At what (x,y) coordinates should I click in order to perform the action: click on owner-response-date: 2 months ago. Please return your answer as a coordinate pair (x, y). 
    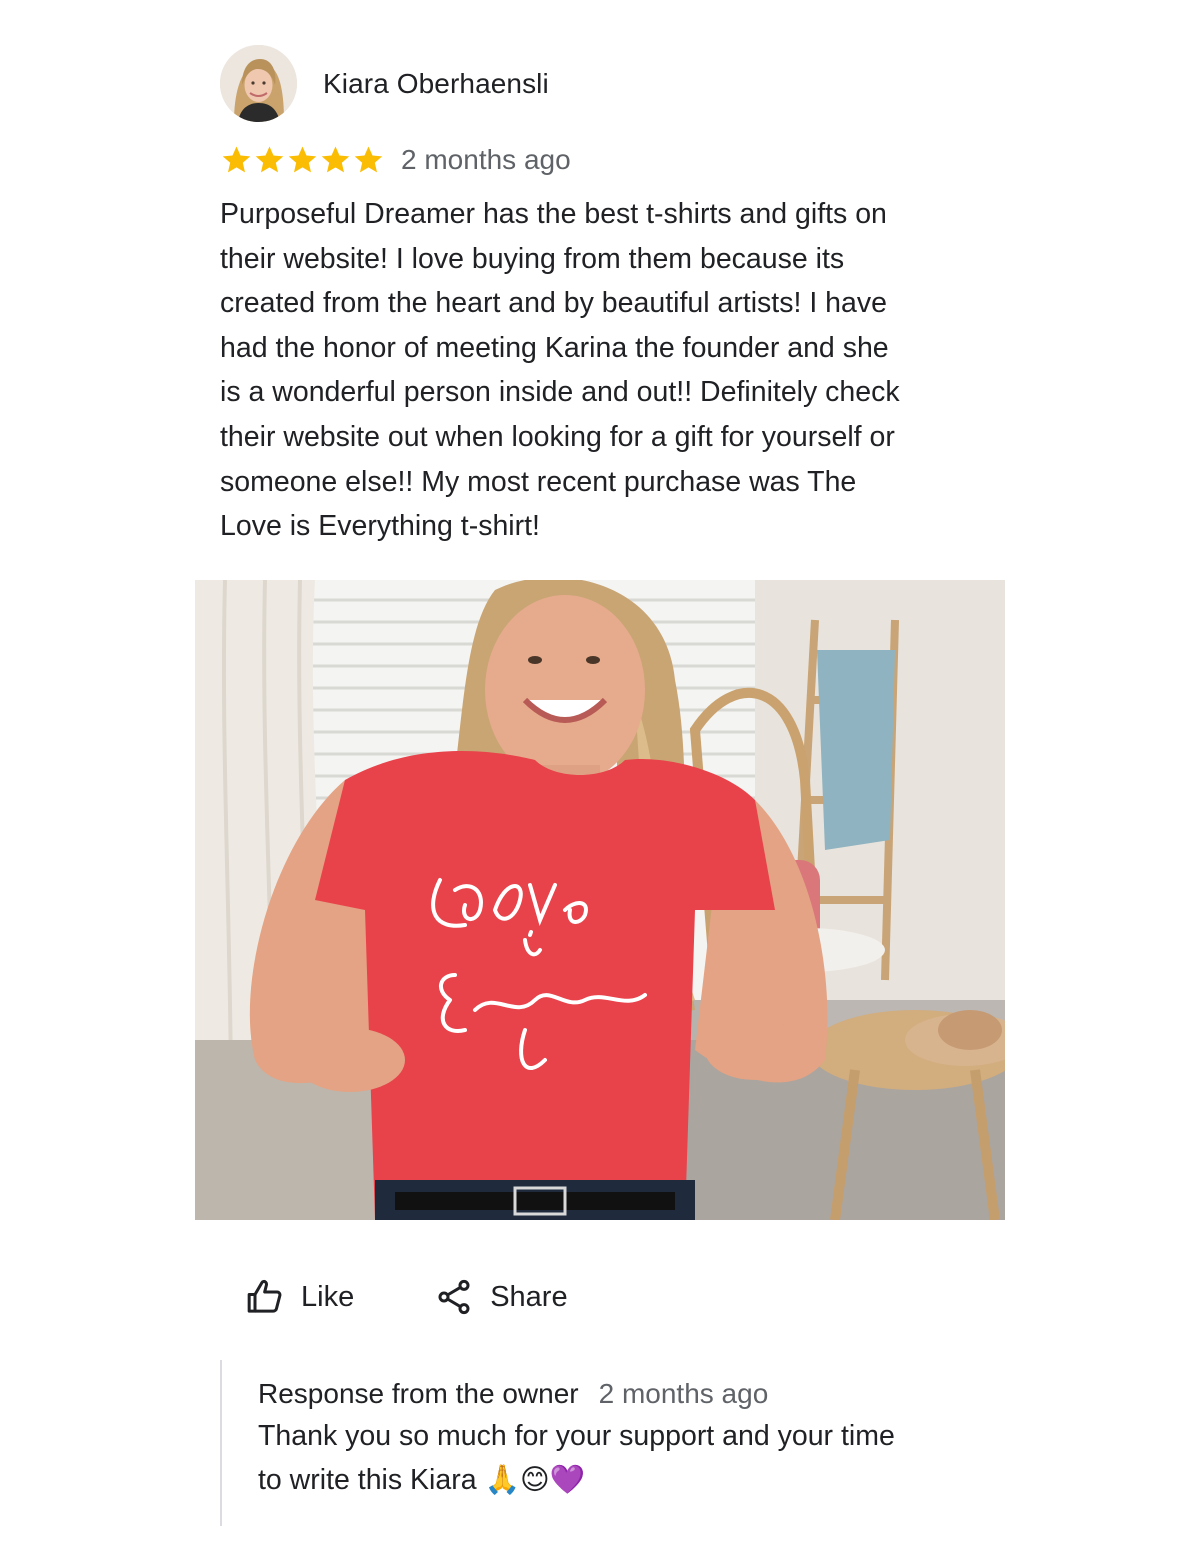
    Looking at the image, I should click on (683, 1393).